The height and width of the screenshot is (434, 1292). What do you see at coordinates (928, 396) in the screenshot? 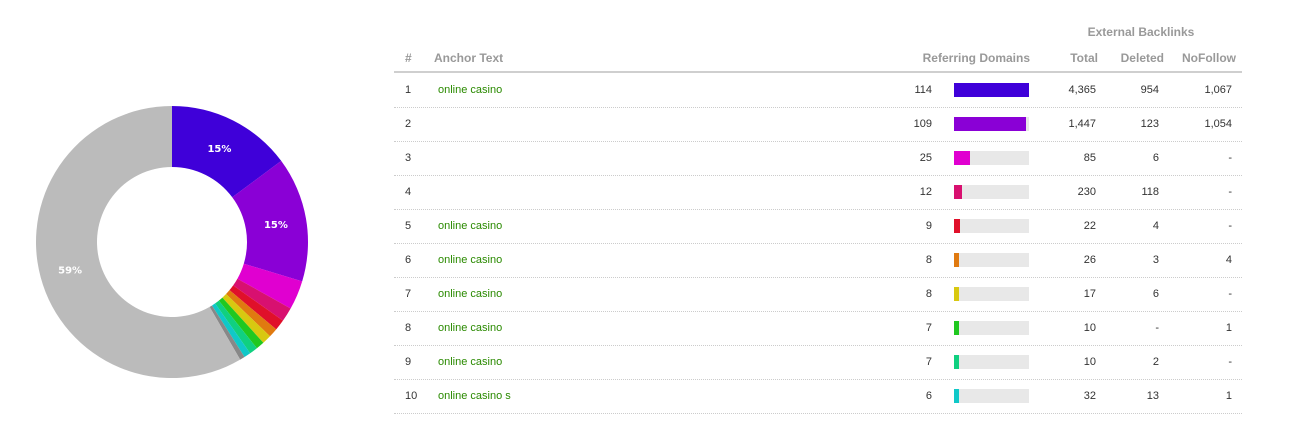
I see `referring-domains-value: 6` at bounding box center [928, 396].